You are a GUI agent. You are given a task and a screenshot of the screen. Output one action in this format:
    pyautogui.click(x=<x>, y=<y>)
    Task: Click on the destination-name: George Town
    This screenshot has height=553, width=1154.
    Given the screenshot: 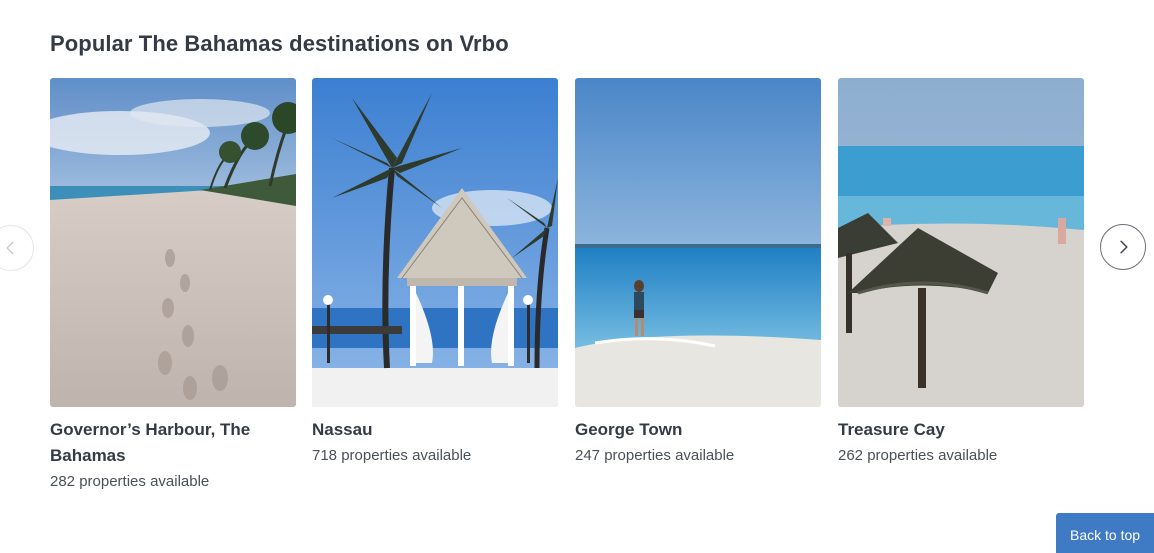 What is the action you would take?
    pyautogui.click(x=698, y=430)
    